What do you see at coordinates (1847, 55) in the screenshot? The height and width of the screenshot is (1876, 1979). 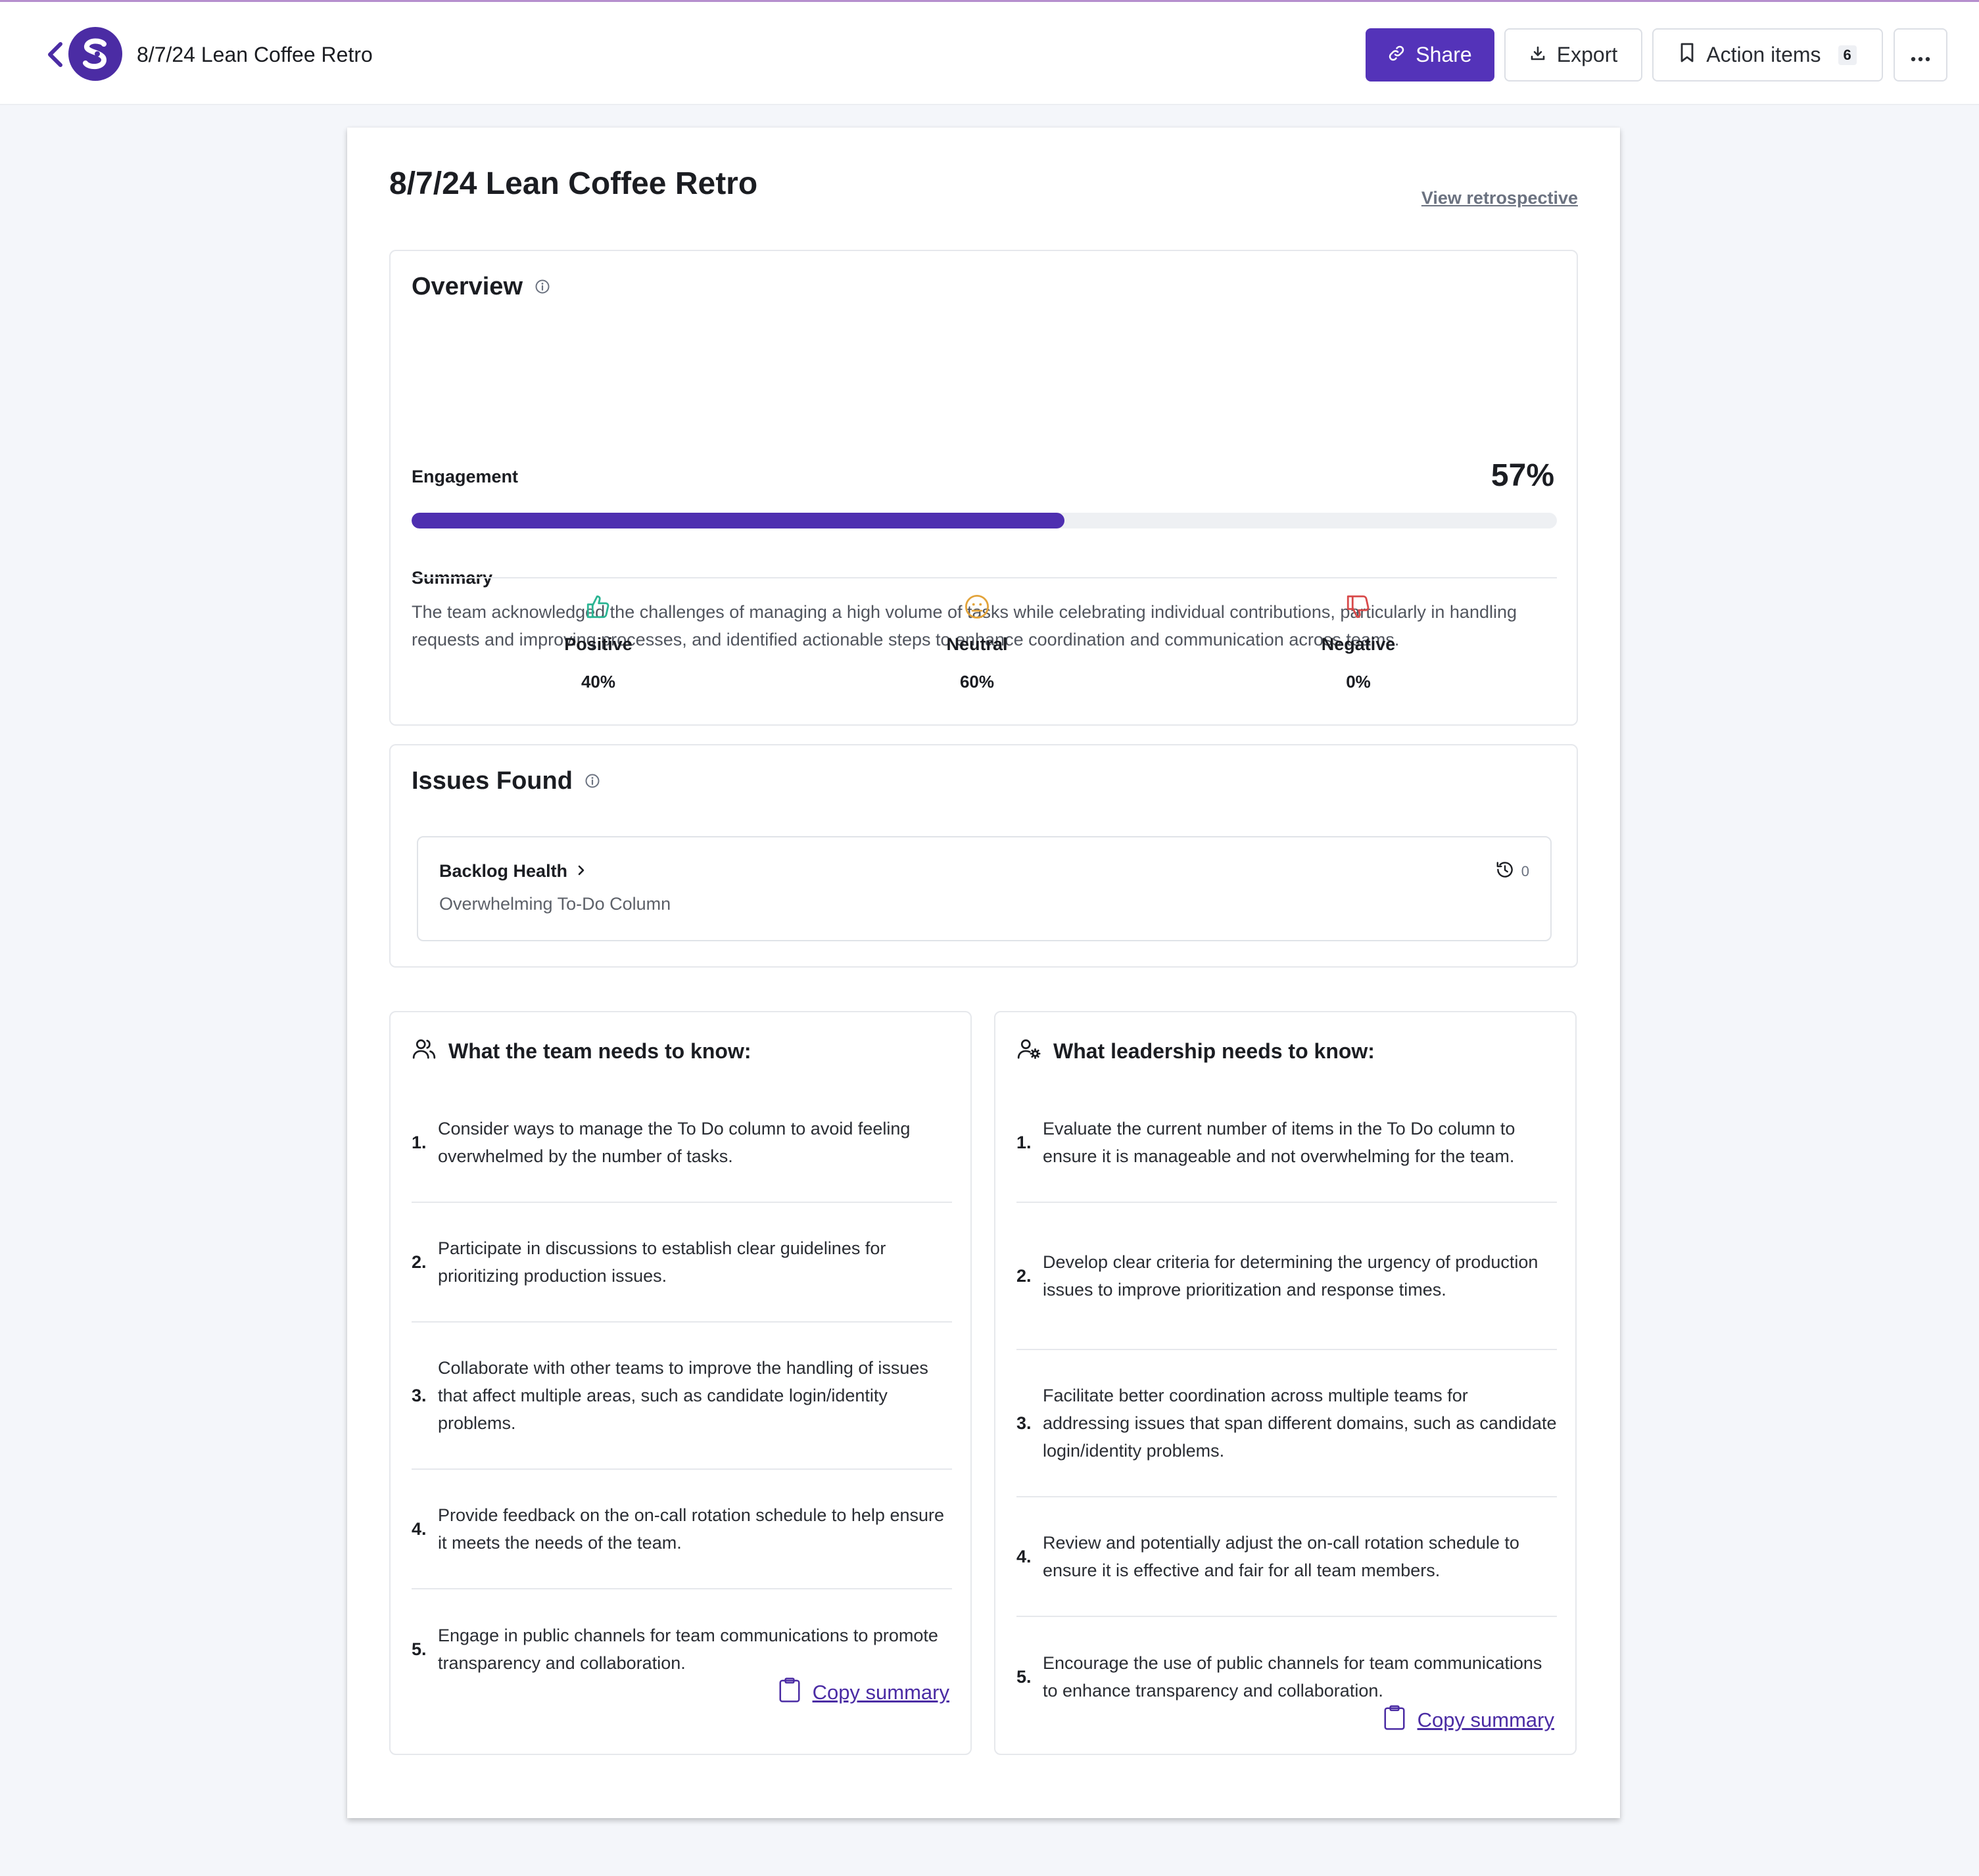 I see `action-items-count-badge: 6` at bounding box center [1847, 55].